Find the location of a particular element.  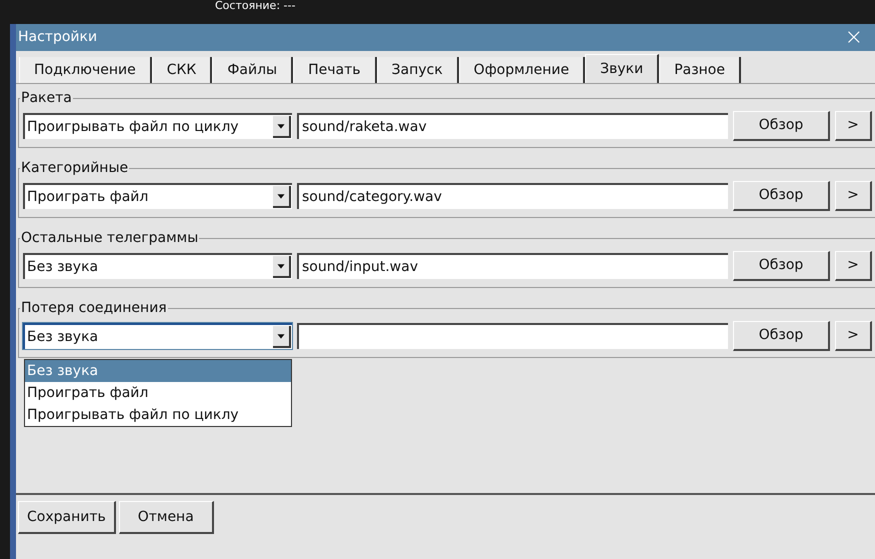

tab: Оформление is located at coordinates (522, 70).